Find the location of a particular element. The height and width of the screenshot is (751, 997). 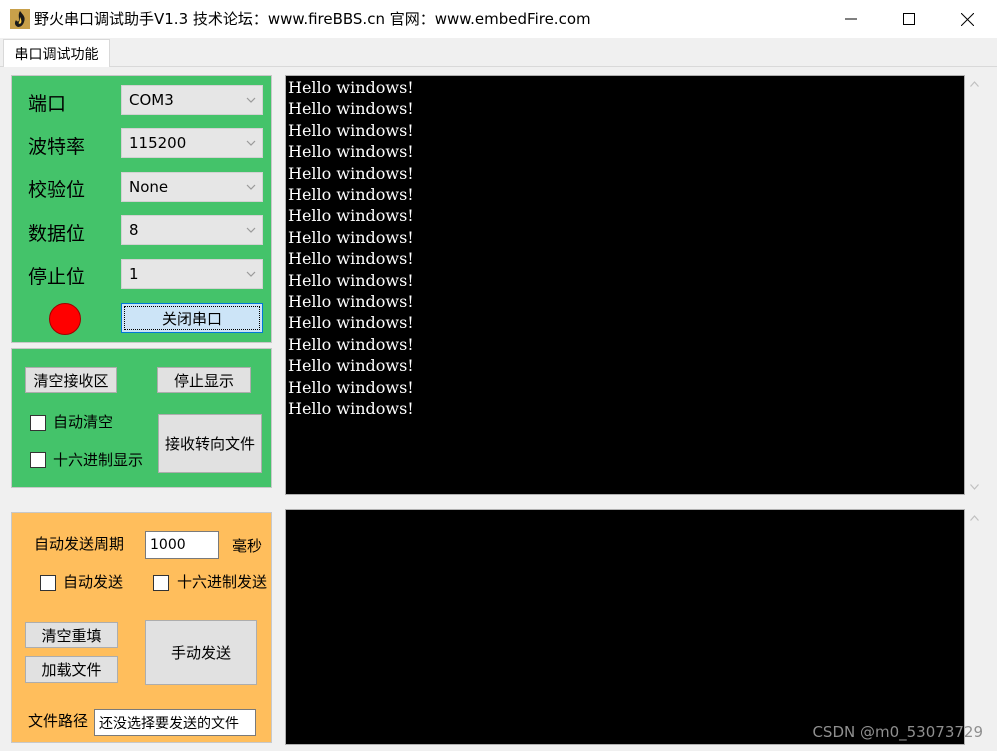

manual-send-button: 手动发送 is located at coordinates (201, 652).